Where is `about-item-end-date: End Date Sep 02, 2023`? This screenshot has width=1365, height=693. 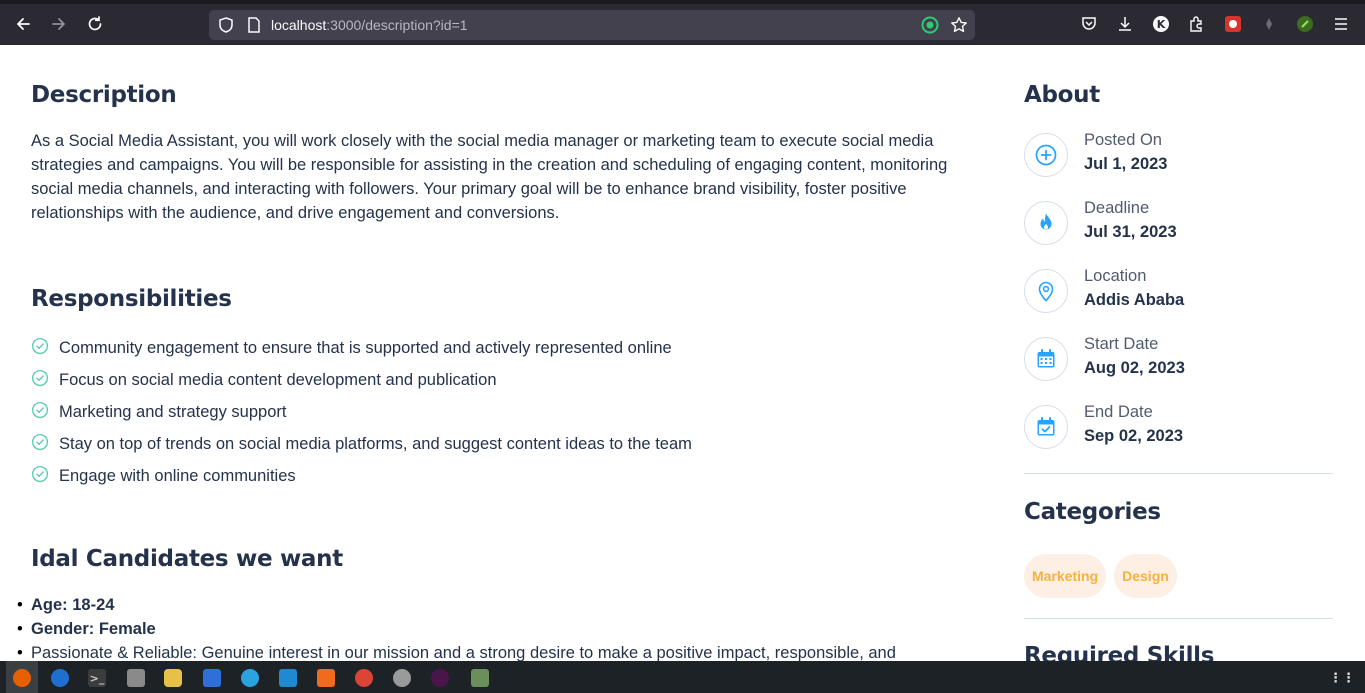 about-item-end-date: End Date Sep 02, 2023 is located at coordinates (1178, 428).